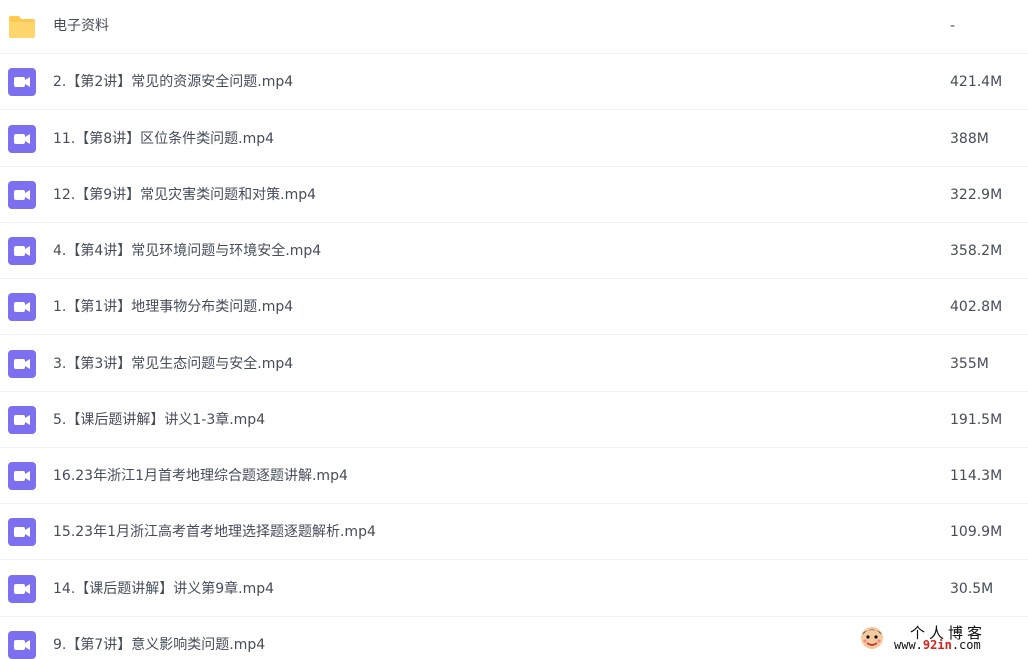 The image size is (1028, 659). I want to click on file-name: 3.【第3讲】常见生态问题与安全.mp4, so click(173, 364).